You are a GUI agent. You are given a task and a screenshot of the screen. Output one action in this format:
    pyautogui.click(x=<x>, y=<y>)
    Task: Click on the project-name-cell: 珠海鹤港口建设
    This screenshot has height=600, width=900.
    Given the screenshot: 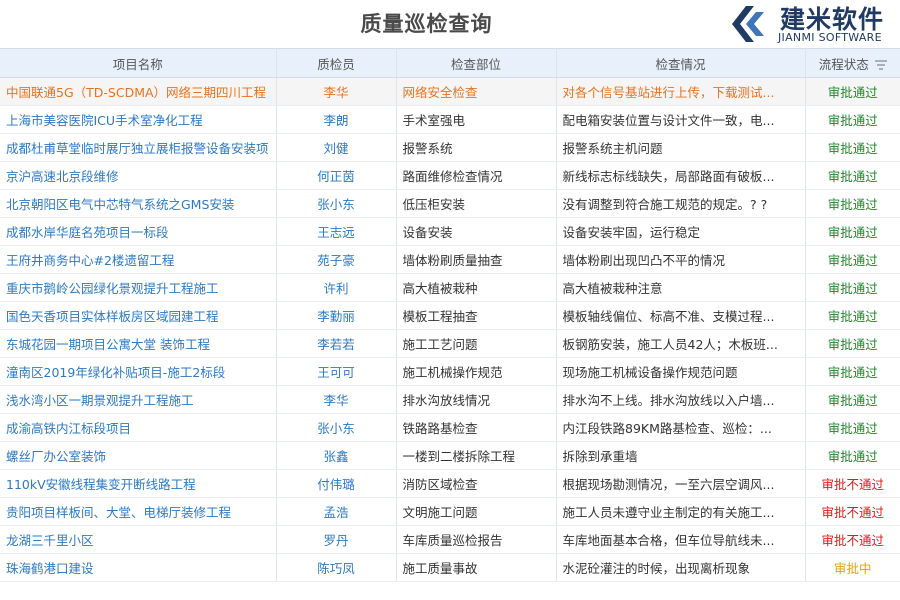 What is the action you would take?
    pyautogui.click(x=138, y=567)
    